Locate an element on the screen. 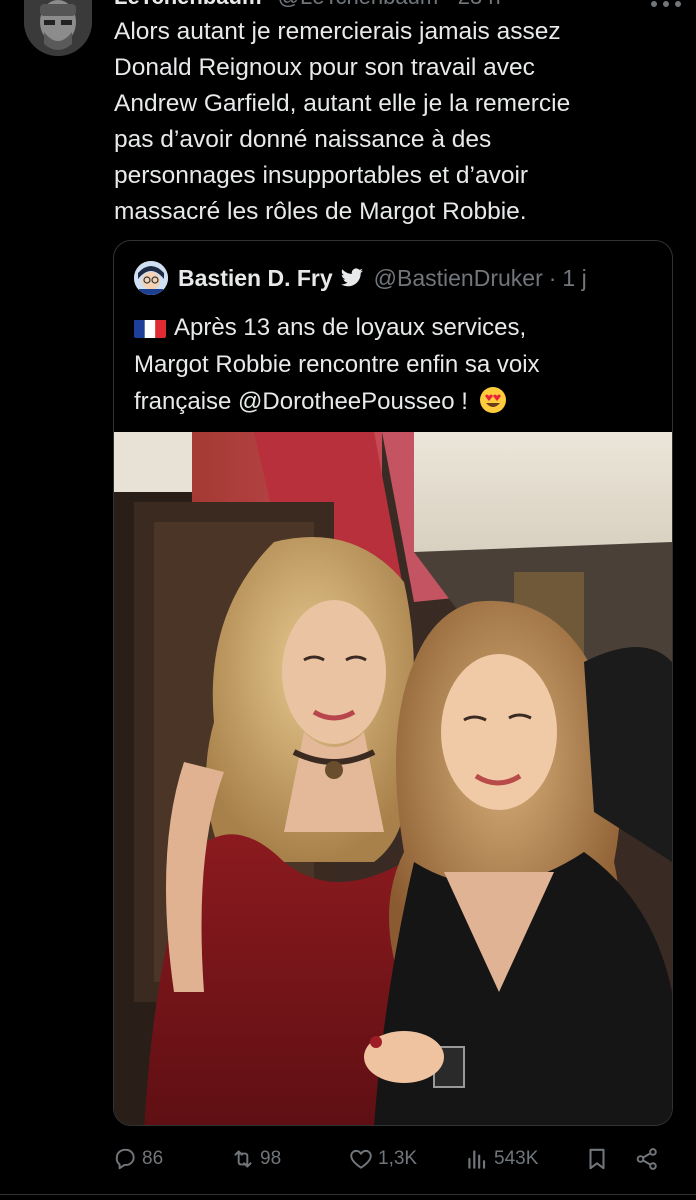  views-button: 543K is located at coordinates (501, 1159).